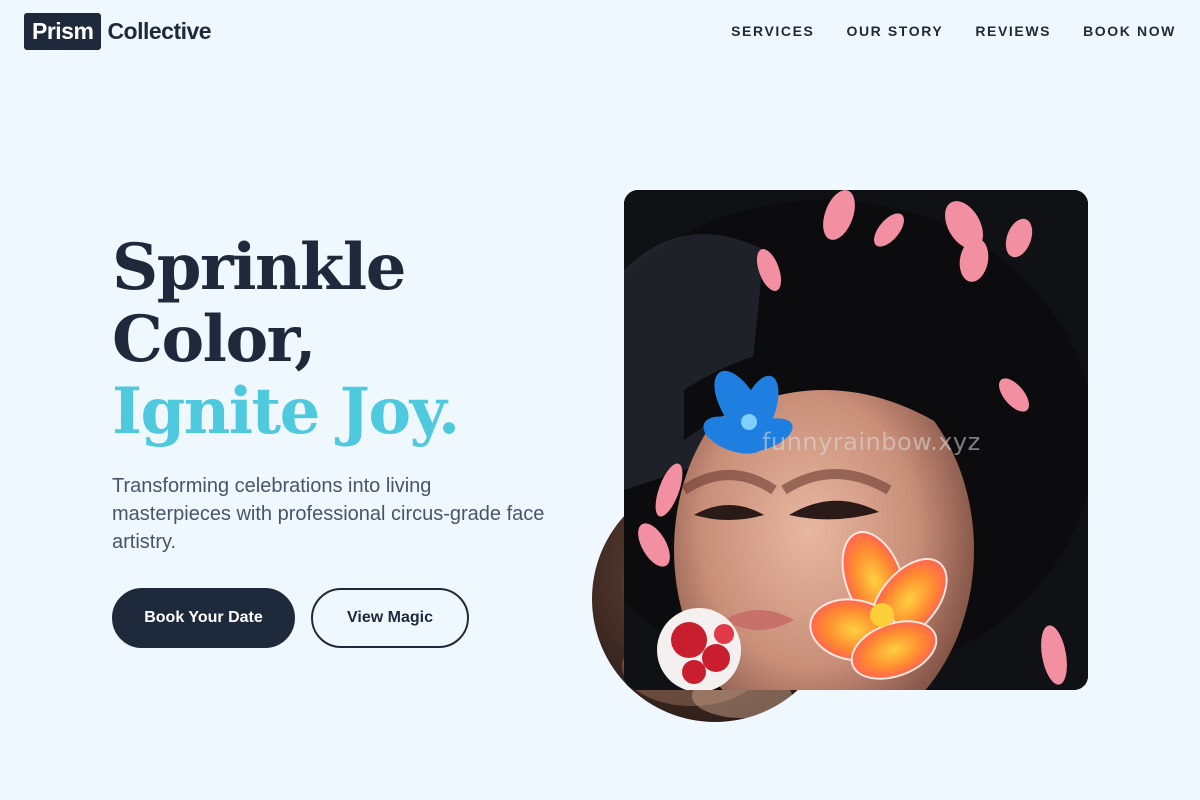 This screenshot has height=800, width=1200. I want to click on headline-line-2: Color,, so click(214, 339).